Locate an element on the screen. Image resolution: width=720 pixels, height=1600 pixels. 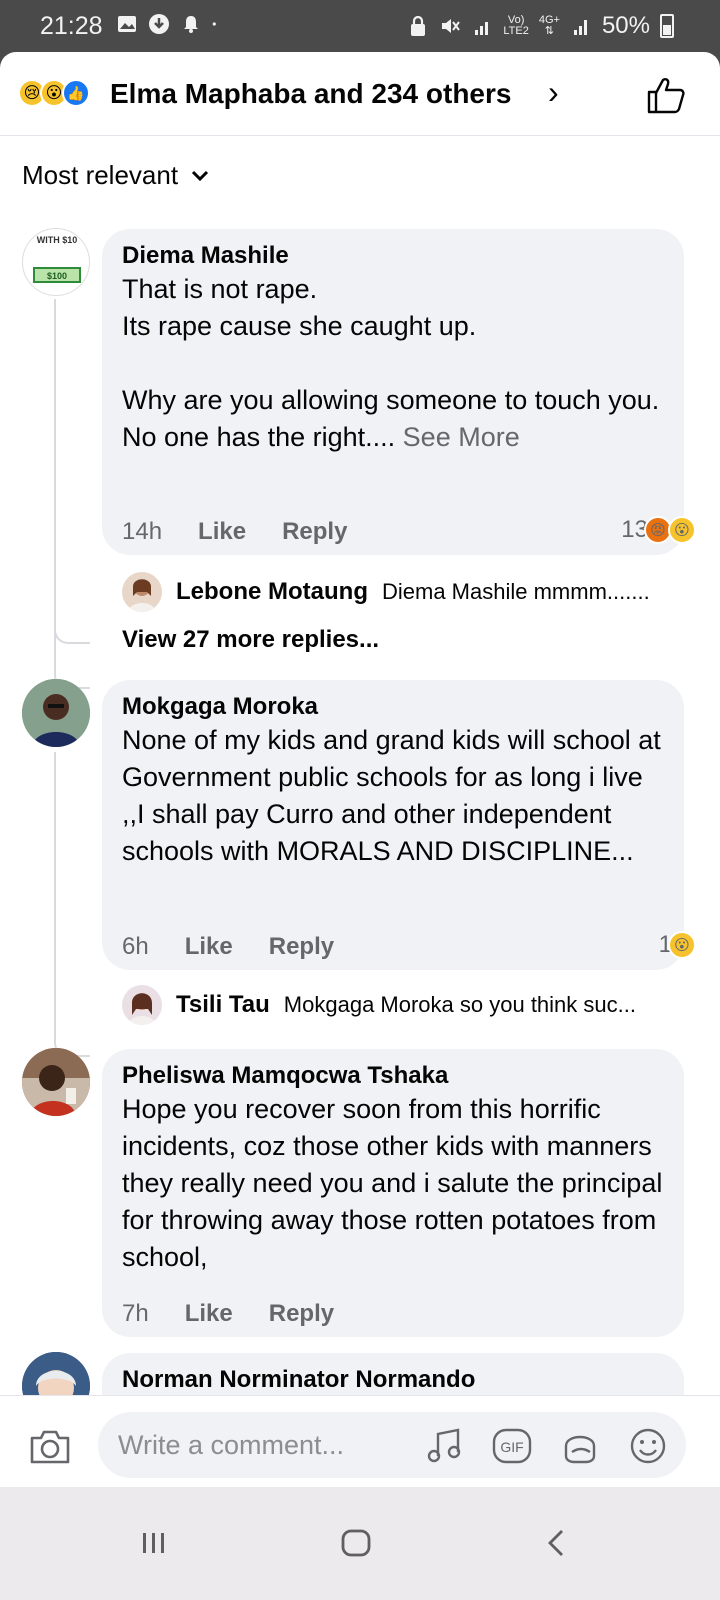
reply-author: Lebone Motaung is located at coordinates (272, 592).